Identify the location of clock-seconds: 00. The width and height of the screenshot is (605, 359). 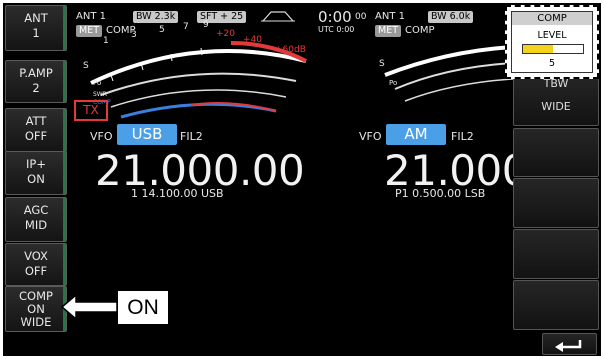
(361, 17).